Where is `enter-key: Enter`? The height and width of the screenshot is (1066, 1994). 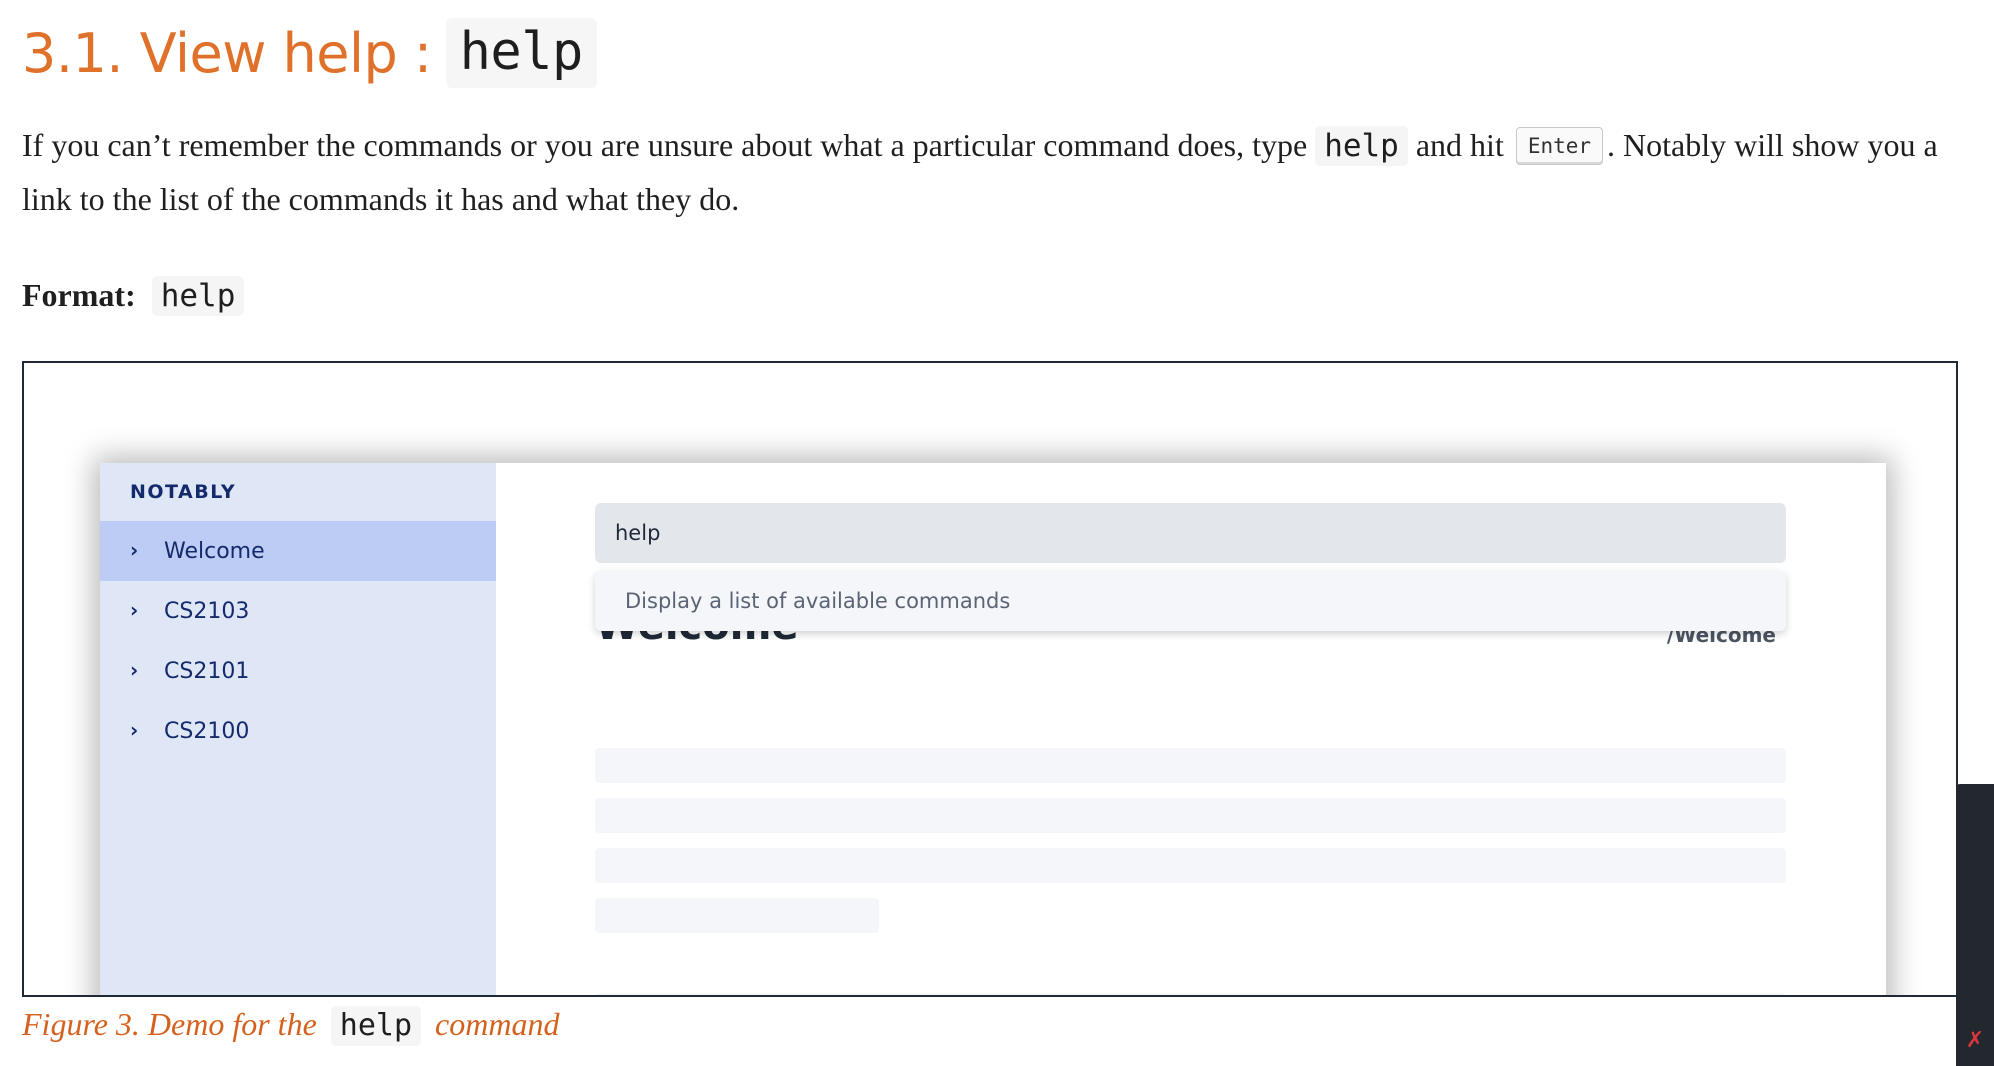
enter-key: Enter is located at coordinates (1559, 146).